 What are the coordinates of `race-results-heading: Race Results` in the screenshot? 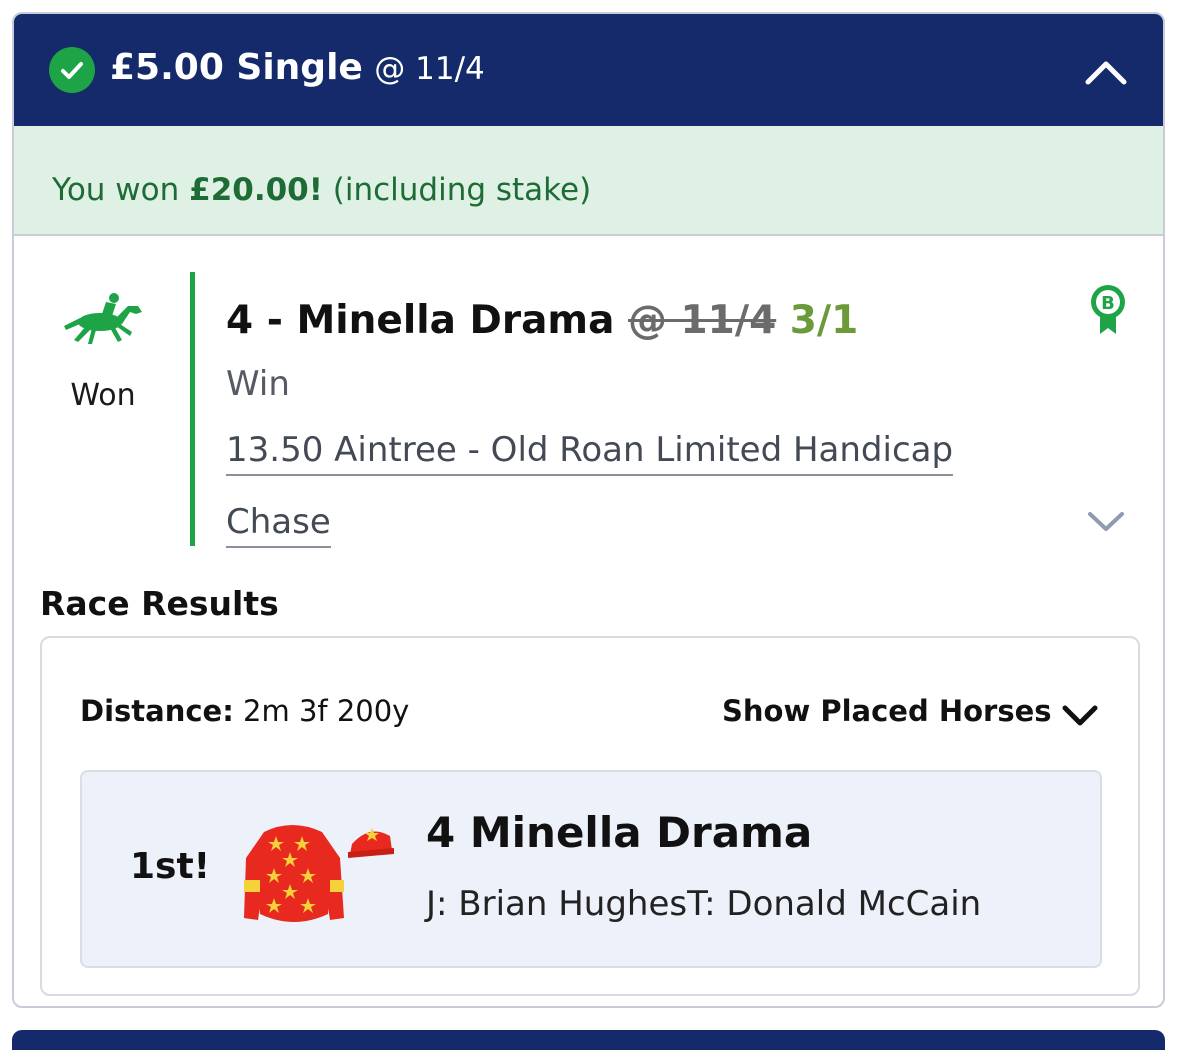 It's located at (159, 603).